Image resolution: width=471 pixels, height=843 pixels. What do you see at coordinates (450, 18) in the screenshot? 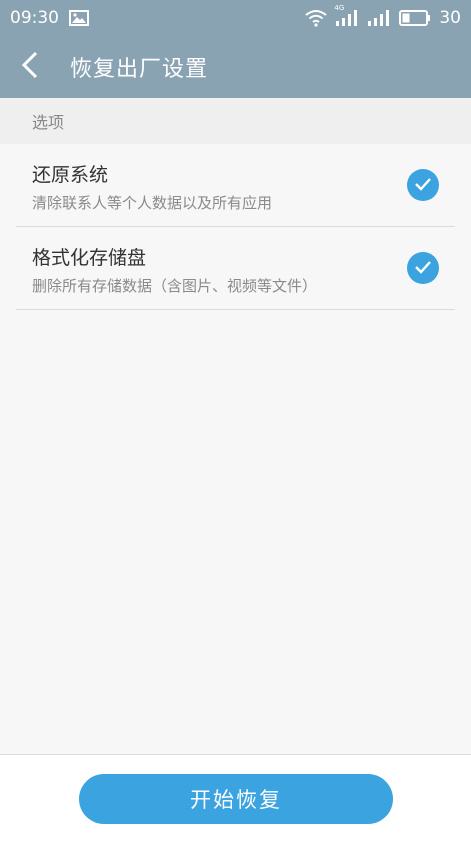
I see `battery-level: 30` at bounding box center [450, 18].